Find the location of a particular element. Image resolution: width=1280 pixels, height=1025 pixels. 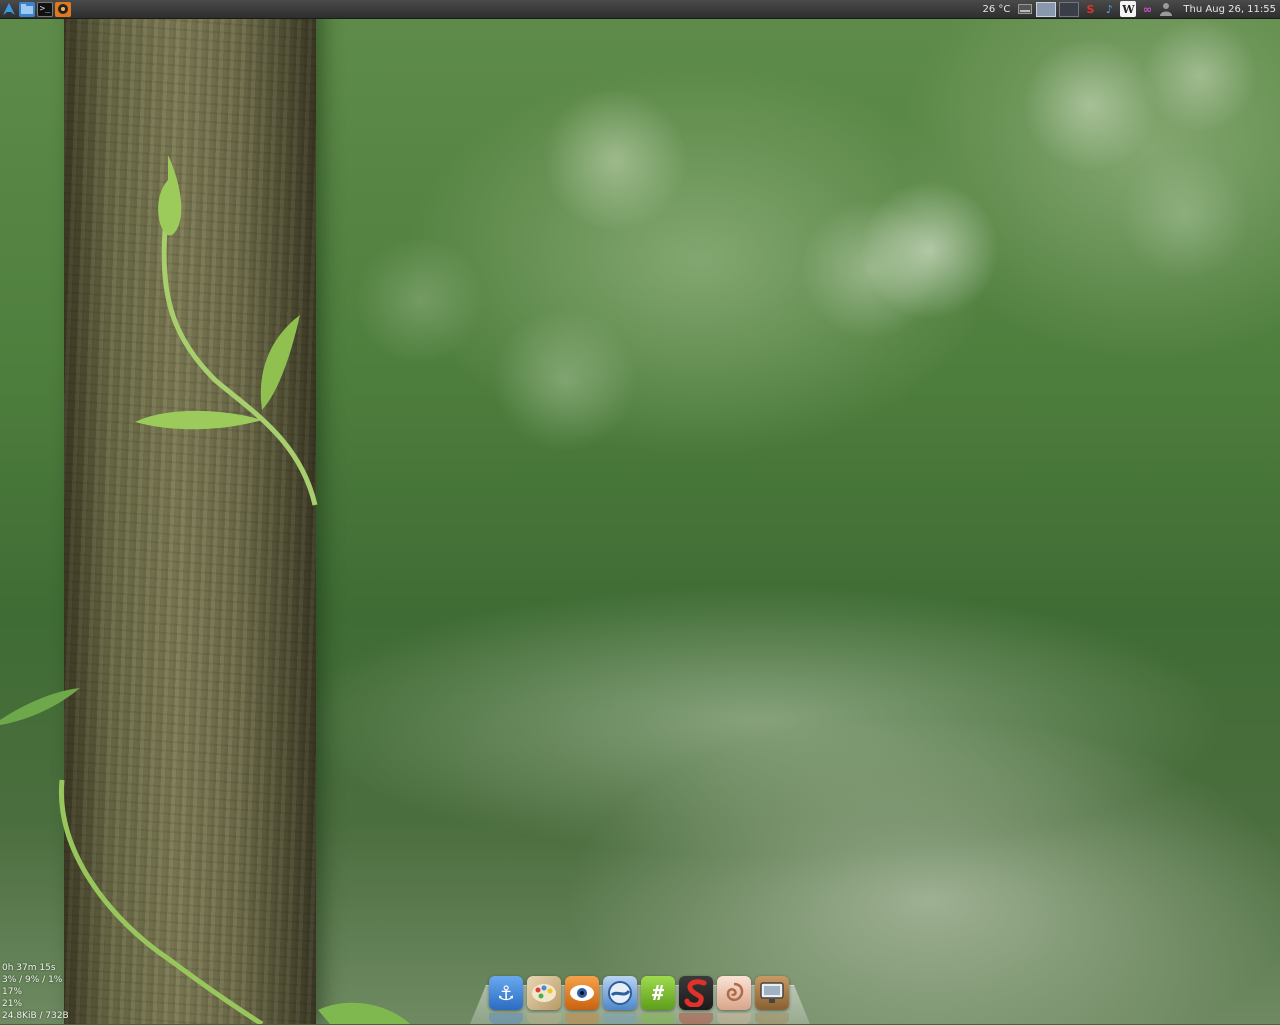

dock-scrobbler-icon is located at coordinates (696, 993).